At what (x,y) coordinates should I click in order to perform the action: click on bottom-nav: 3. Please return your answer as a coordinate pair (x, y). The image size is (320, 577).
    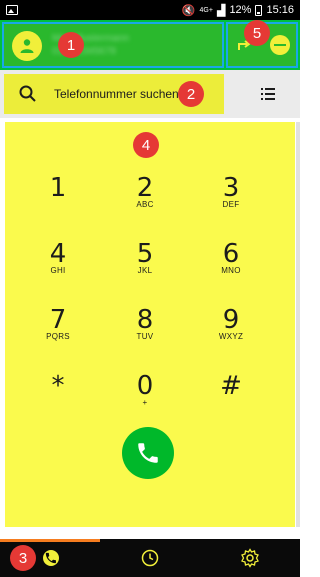
    Looking at the image, I should click on (150, 558).